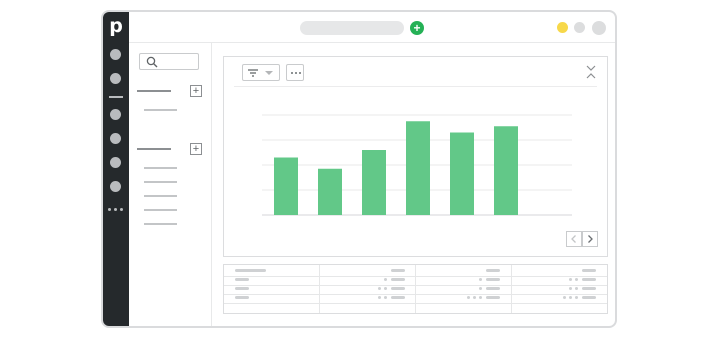  Describe the element at coordinates (352, 28) in the screenshot. I see `search-bar` at that location.